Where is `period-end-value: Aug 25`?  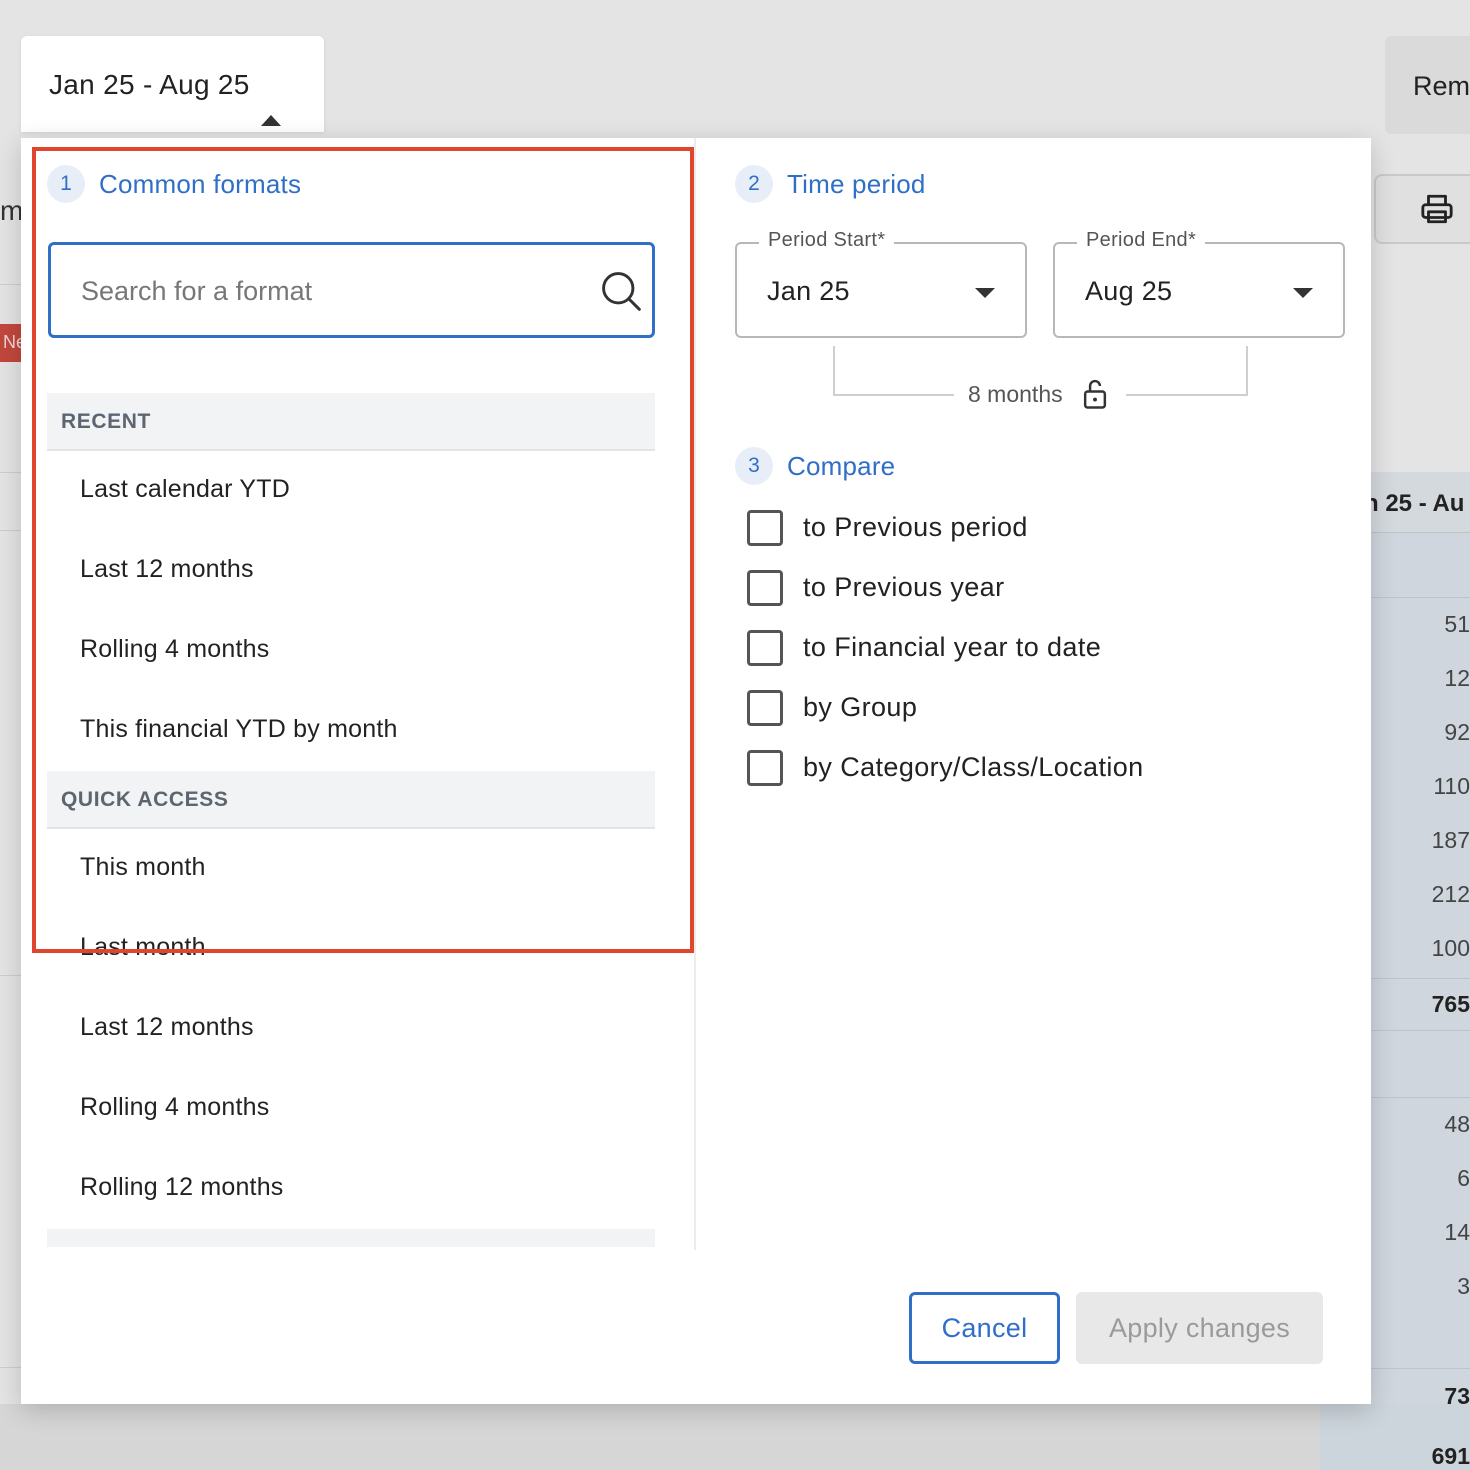 period-end-value: Aug 25 is located at coordinates (1129, 291).